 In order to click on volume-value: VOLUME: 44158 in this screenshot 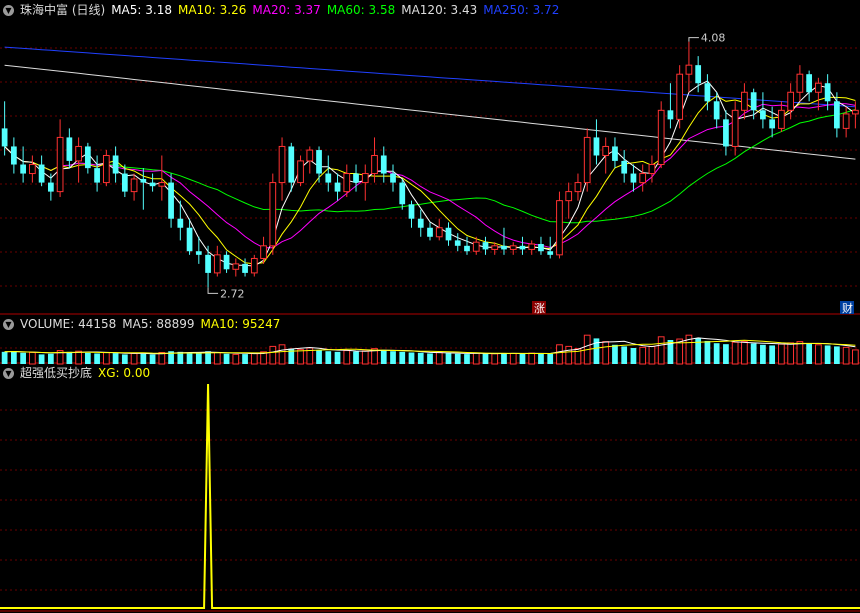, I will do `click(68, 324)`.